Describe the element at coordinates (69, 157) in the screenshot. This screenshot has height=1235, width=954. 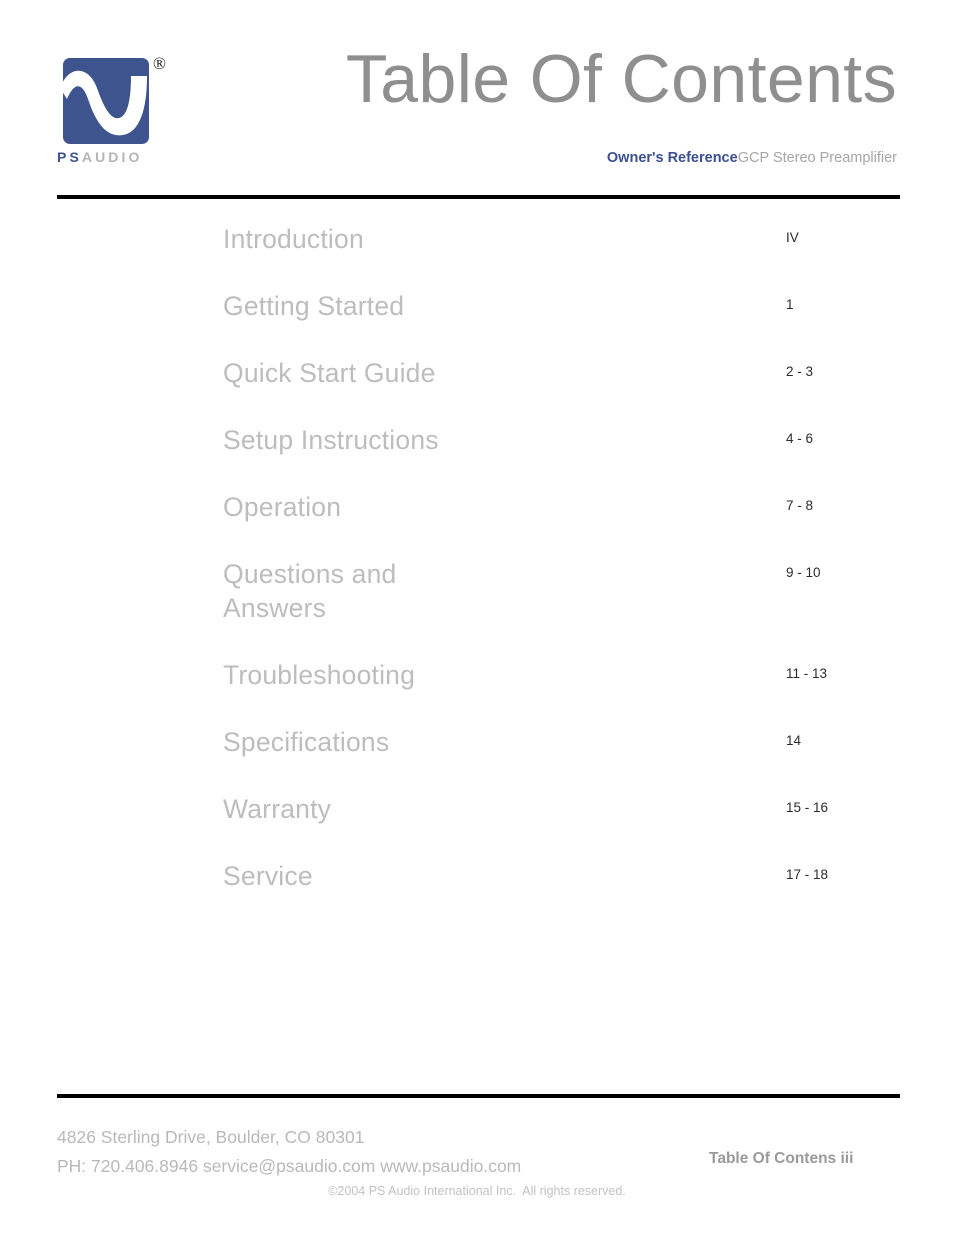
I see `brand-wordmark-ps: PS` at that location.